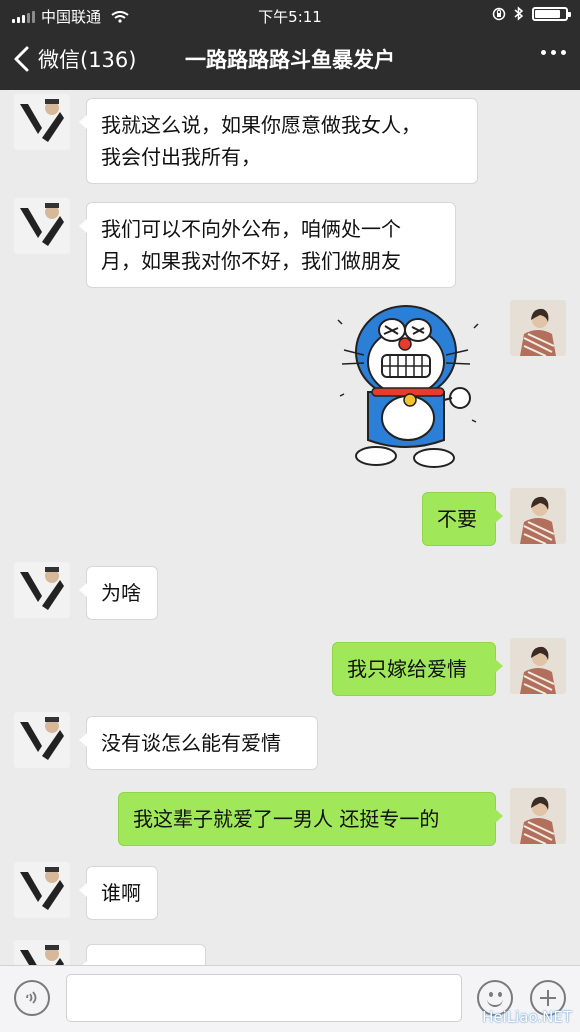  Describe the element at coordinates (290, 60) in the screenshot. I see `nav-bar: 微信(136) 一路路路路斗鱼暴发户` at that location.